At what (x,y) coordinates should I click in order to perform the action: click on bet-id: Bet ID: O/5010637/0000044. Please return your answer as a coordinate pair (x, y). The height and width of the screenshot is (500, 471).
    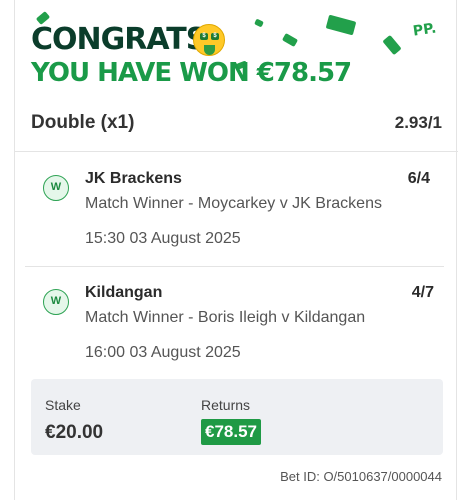
    Looking at the image, I should click on (361, 476).